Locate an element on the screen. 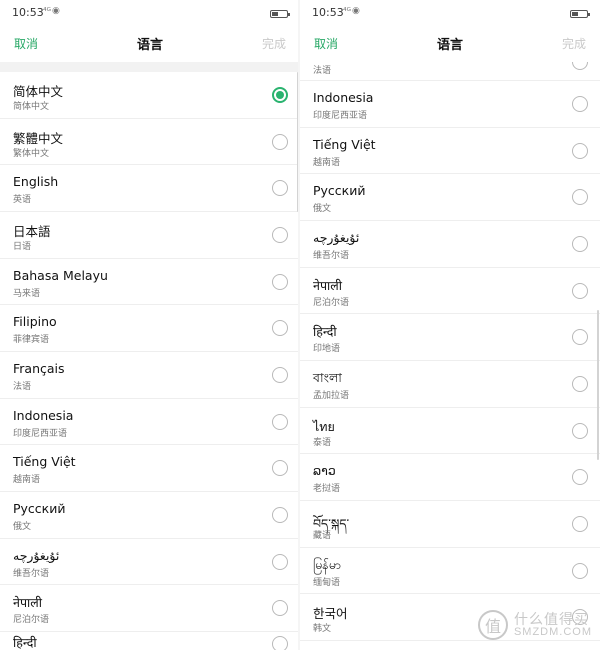  language-name: ລາວ is located at coordinates (324, 471).